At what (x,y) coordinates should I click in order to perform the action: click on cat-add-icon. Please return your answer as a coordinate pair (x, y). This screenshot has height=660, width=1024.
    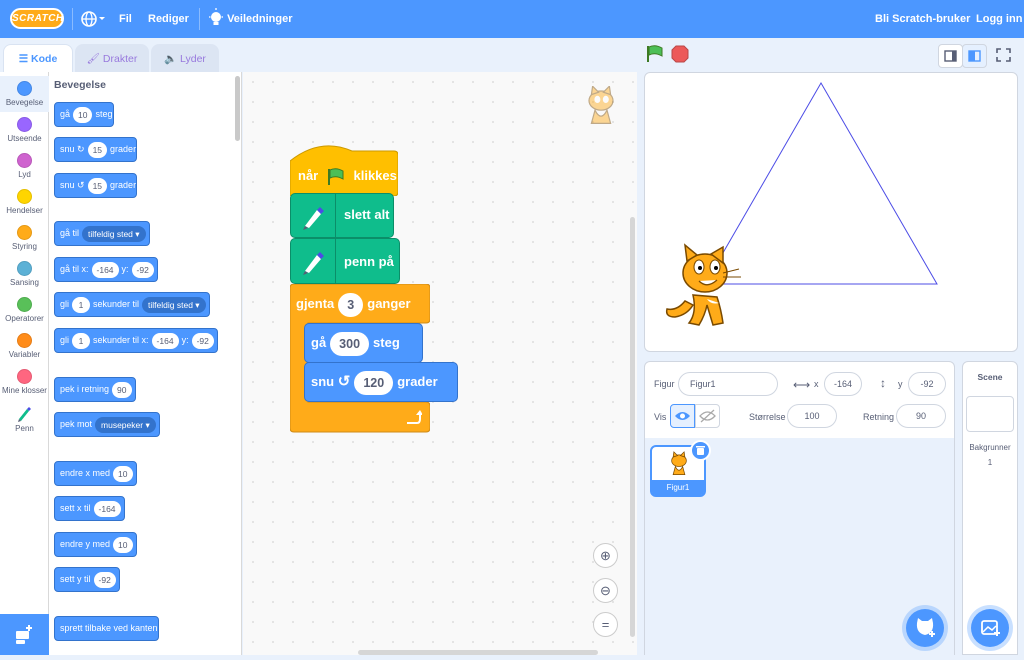
    Looking at the image, I should click on (925, 627).